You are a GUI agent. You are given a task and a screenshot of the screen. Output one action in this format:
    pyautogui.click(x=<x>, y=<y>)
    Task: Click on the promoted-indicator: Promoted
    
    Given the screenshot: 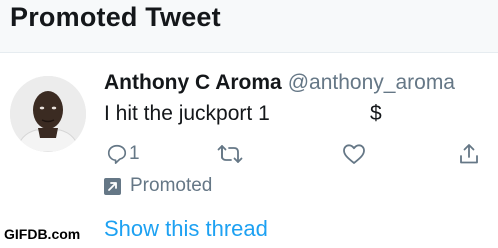 What is the action you would take?
    pyautogui.click(x=158, y=186)
    